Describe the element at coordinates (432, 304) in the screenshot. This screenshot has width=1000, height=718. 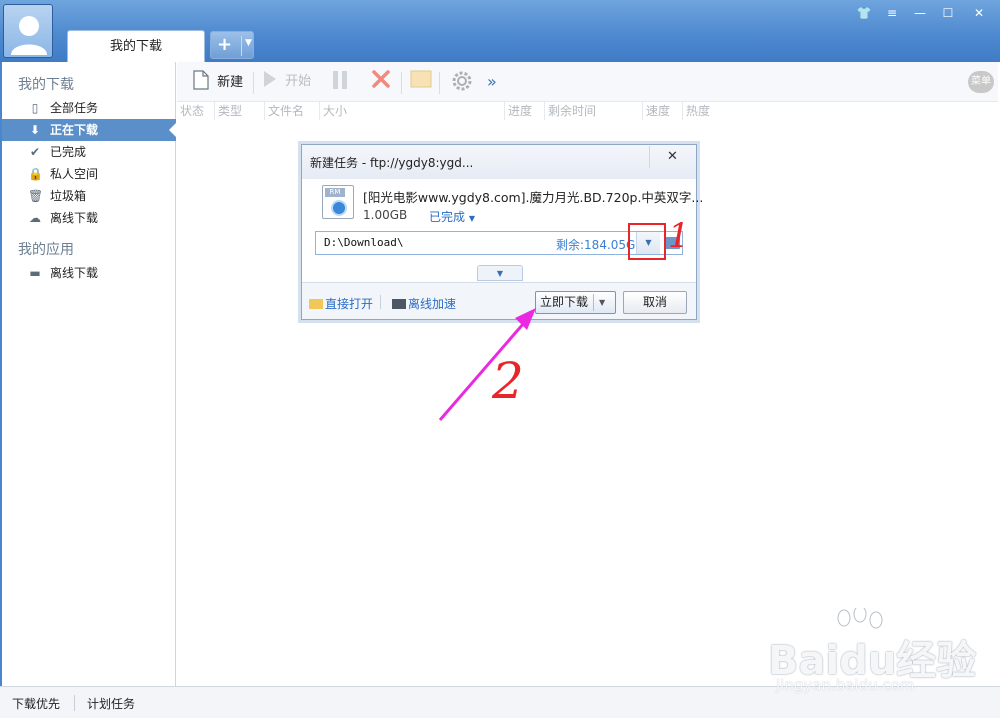
I see `offline-accelerate-label: 离线加速` at that location.